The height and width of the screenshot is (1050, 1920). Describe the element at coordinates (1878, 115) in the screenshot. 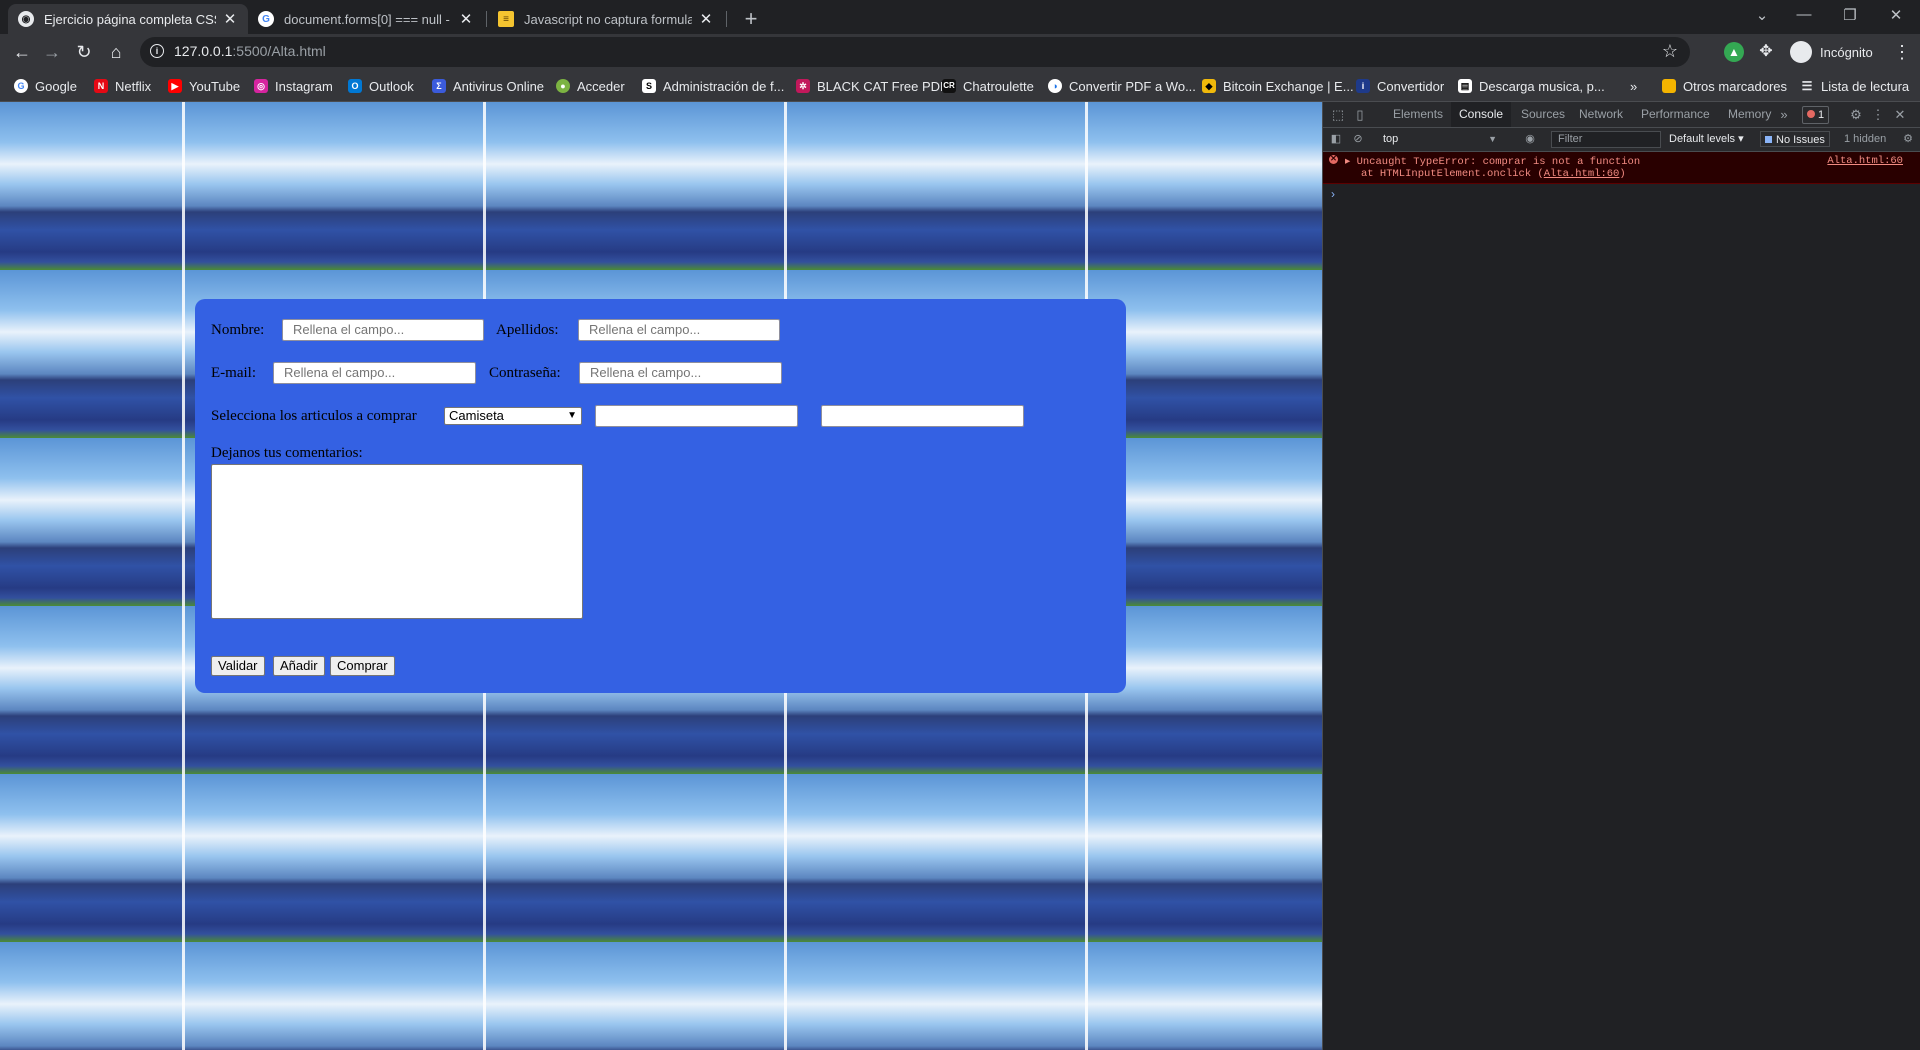

I see `devtools-menu-icon: ⋮` at that location.